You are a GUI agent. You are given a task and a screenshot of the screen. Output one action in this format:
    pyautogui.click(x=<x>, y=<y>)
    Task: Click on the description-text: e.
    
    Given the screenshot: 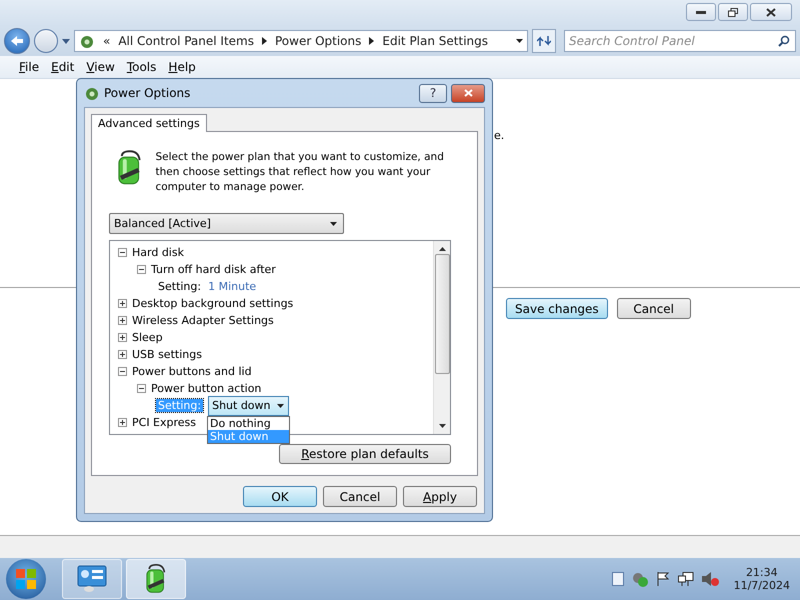 What is the action you would take?
    pyautogui.click(x=499, y=135)
    